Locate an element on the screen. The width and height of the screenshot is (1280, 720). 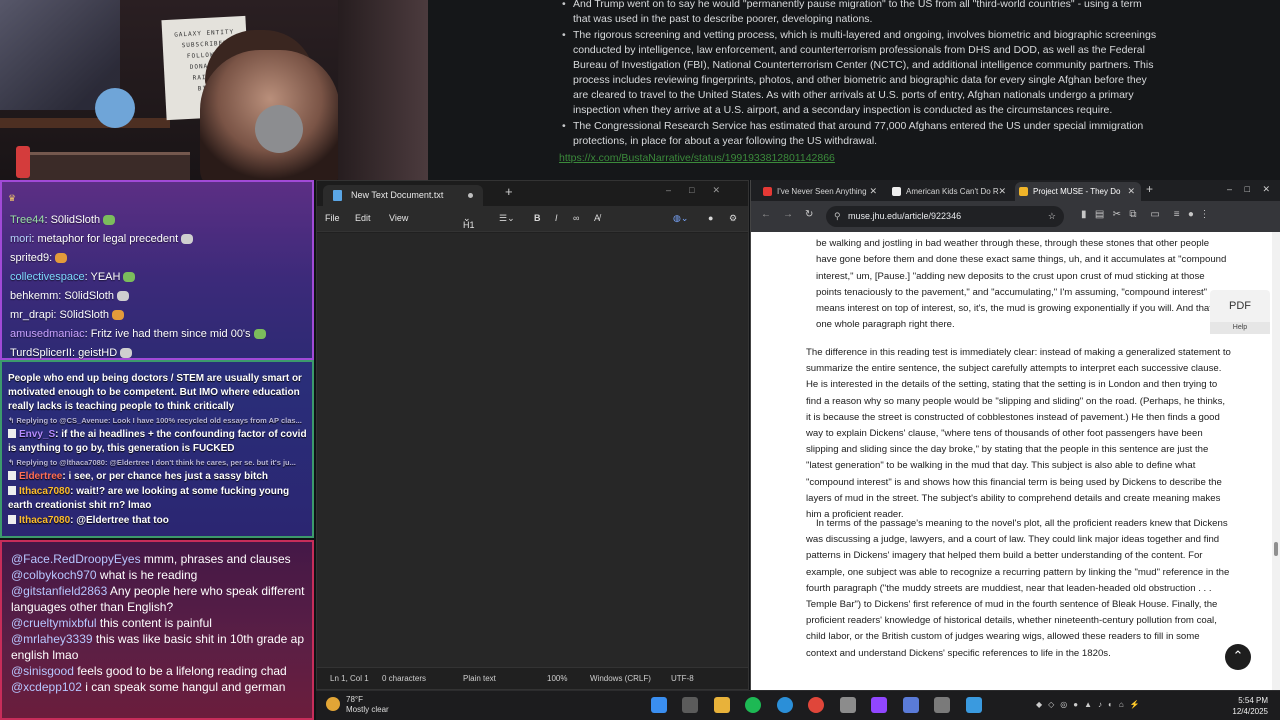
forward-icon: → is located at coordinates (788, 214).